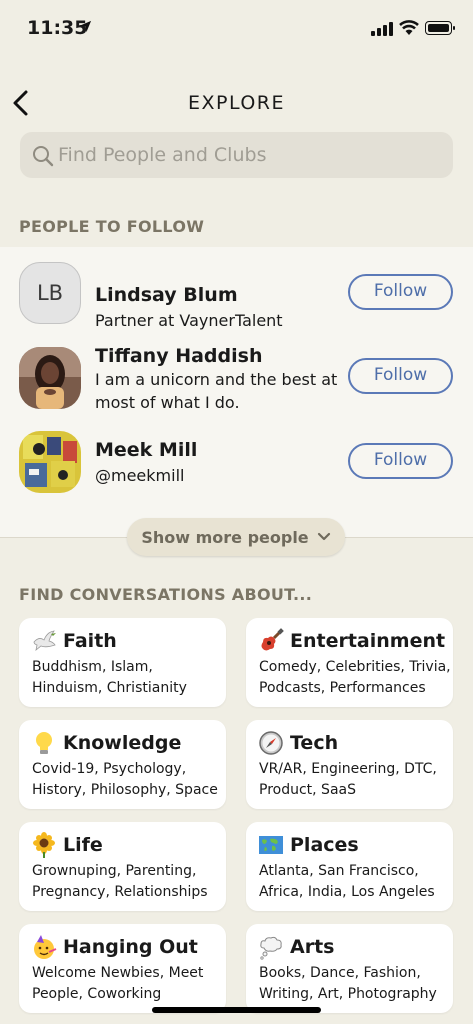  I want to click on topic-title: Entertainment, so click(368, 641).